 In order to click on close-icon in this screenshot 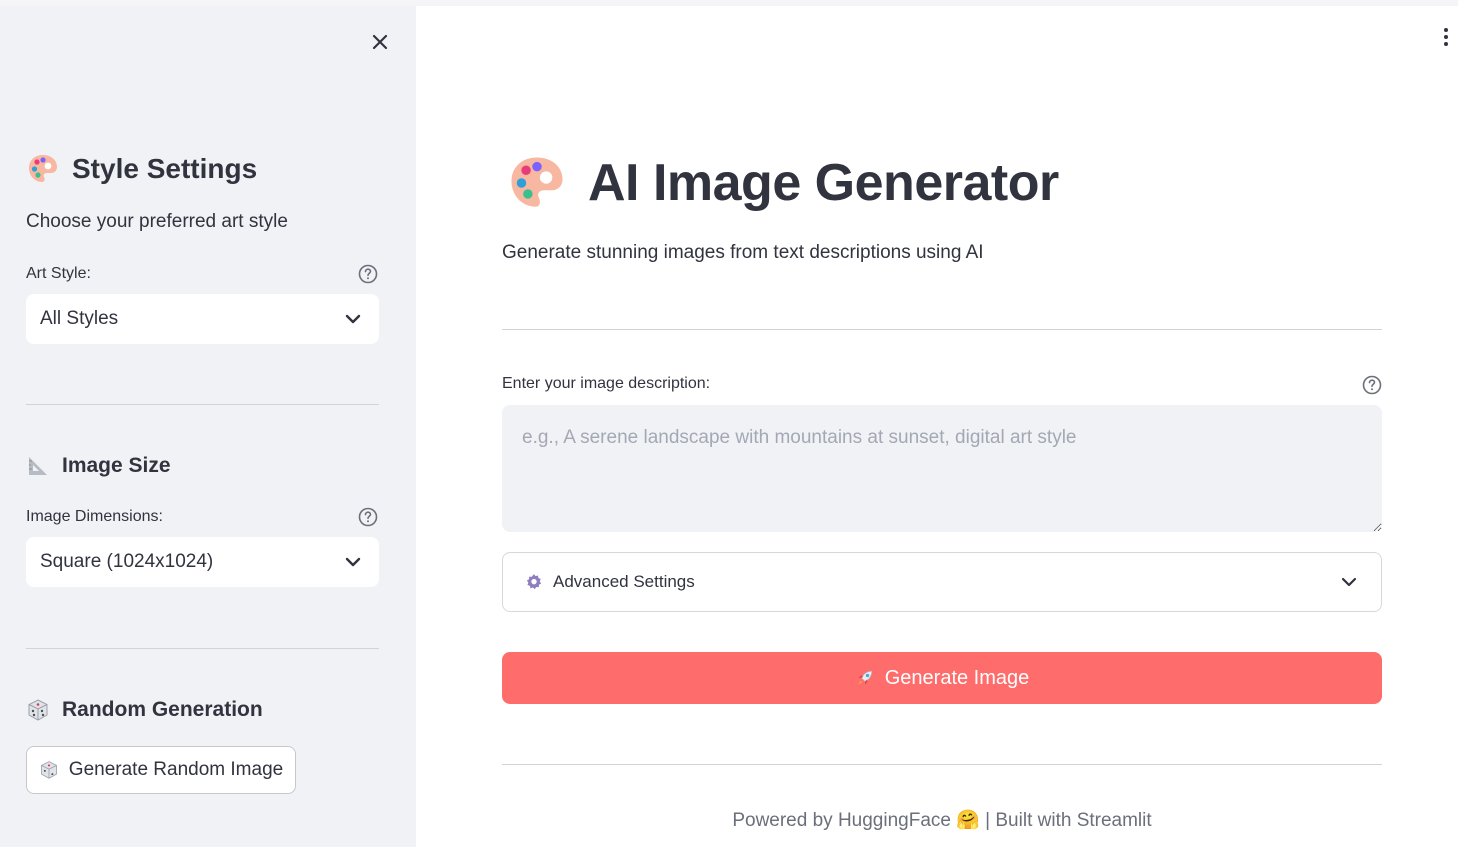, I will do `click(380, 42)`.